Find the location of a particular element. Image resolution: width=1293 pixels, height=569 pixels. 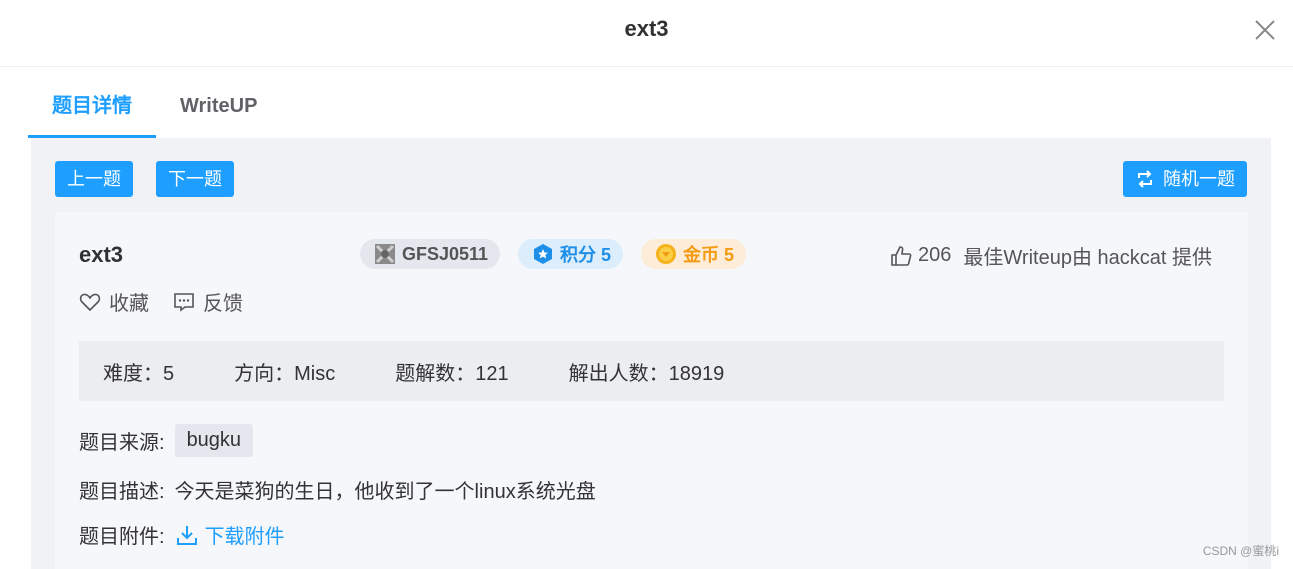

score-badge: 积分 5 is located at coordinates (571, 254).